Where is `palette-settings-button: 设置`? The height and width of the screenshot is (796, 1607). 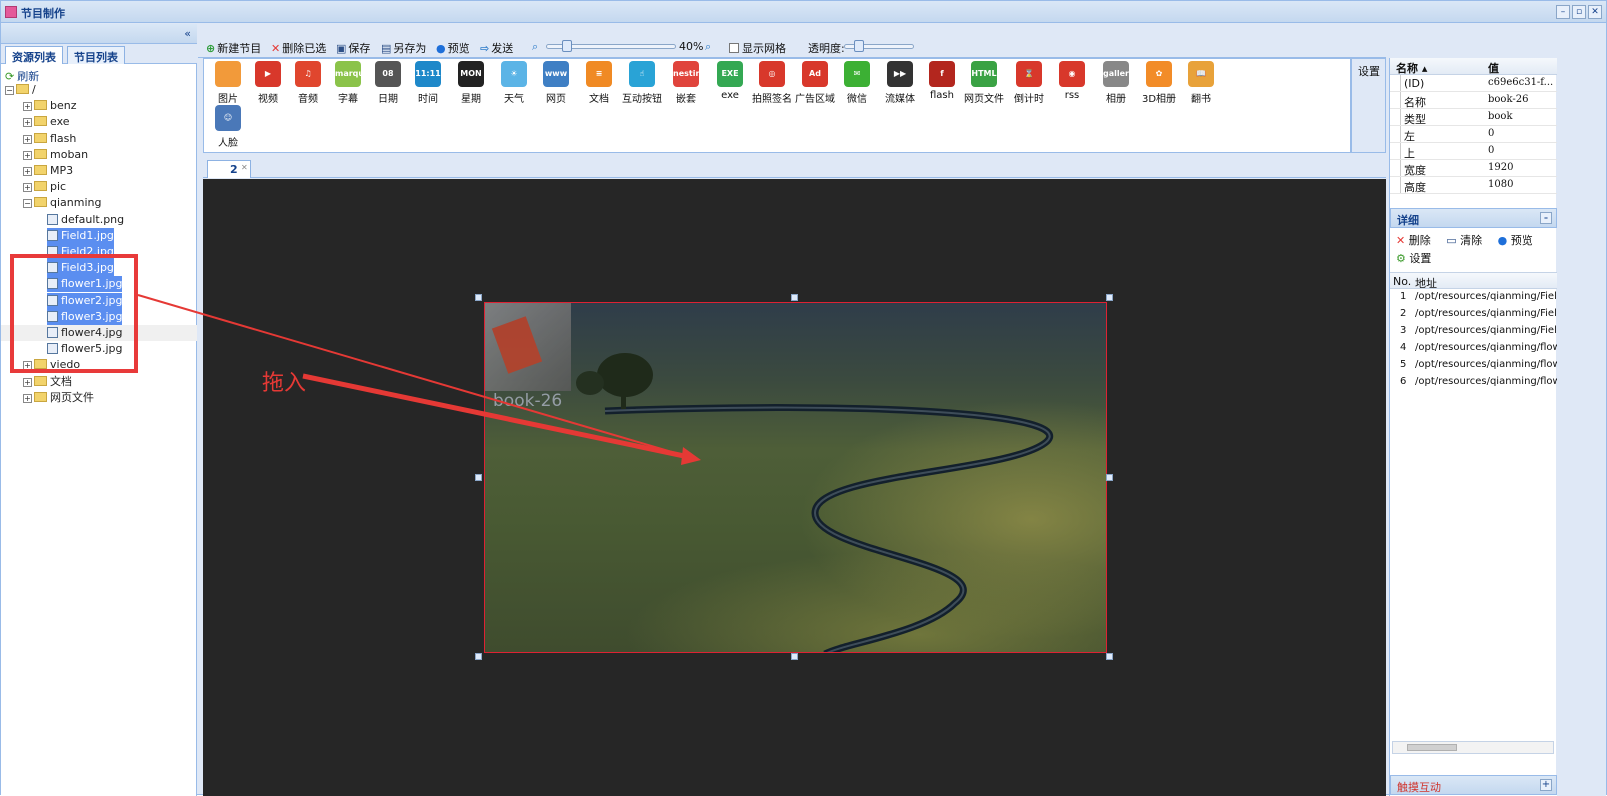
palette-settings-button: 设置 is located at coordinates (1368, 105).